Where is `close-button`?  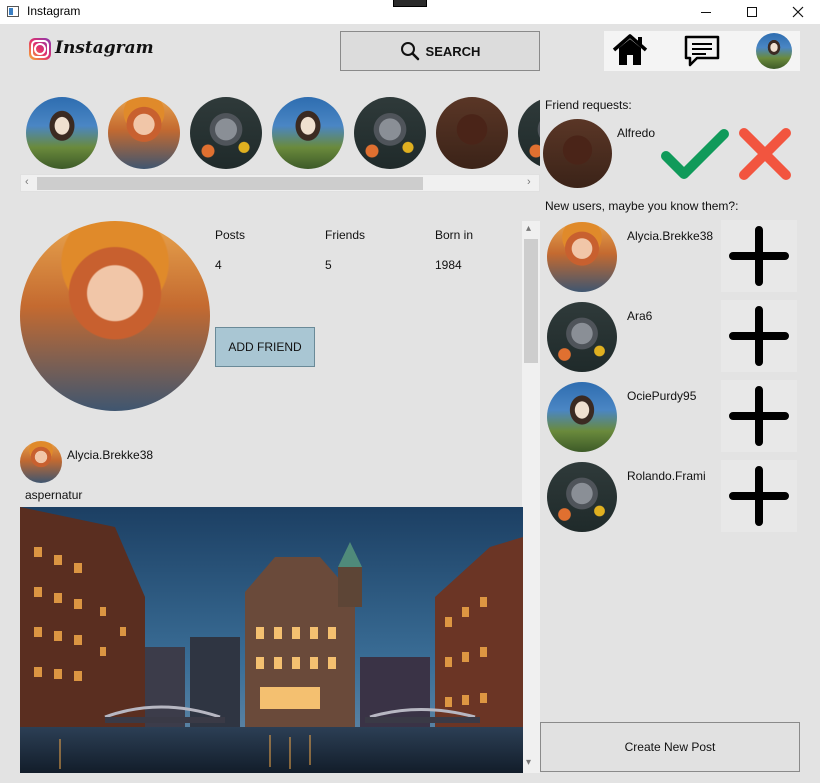
close-button is located at coordinates (797, 12).